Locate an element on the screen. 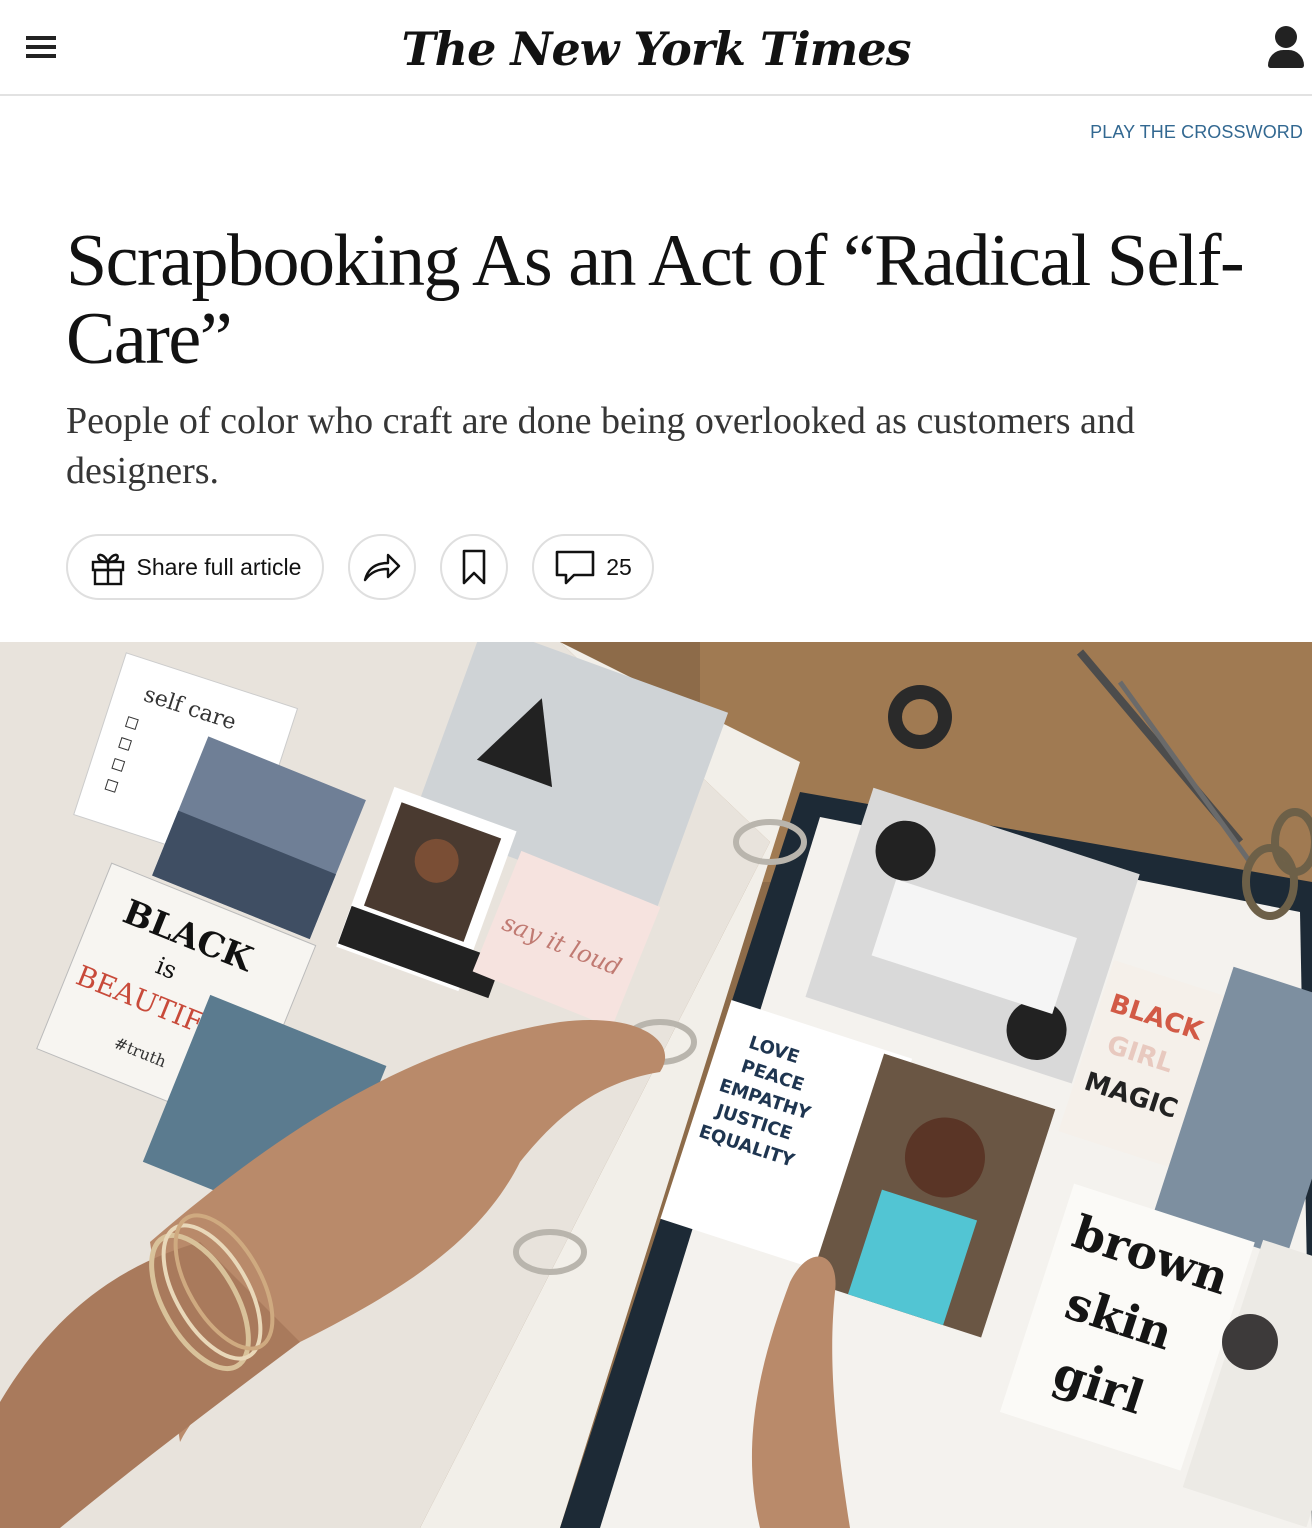 This screenshot has width=1312, height=1528. comment-bubble-icon is located at coordinates (575, 567).